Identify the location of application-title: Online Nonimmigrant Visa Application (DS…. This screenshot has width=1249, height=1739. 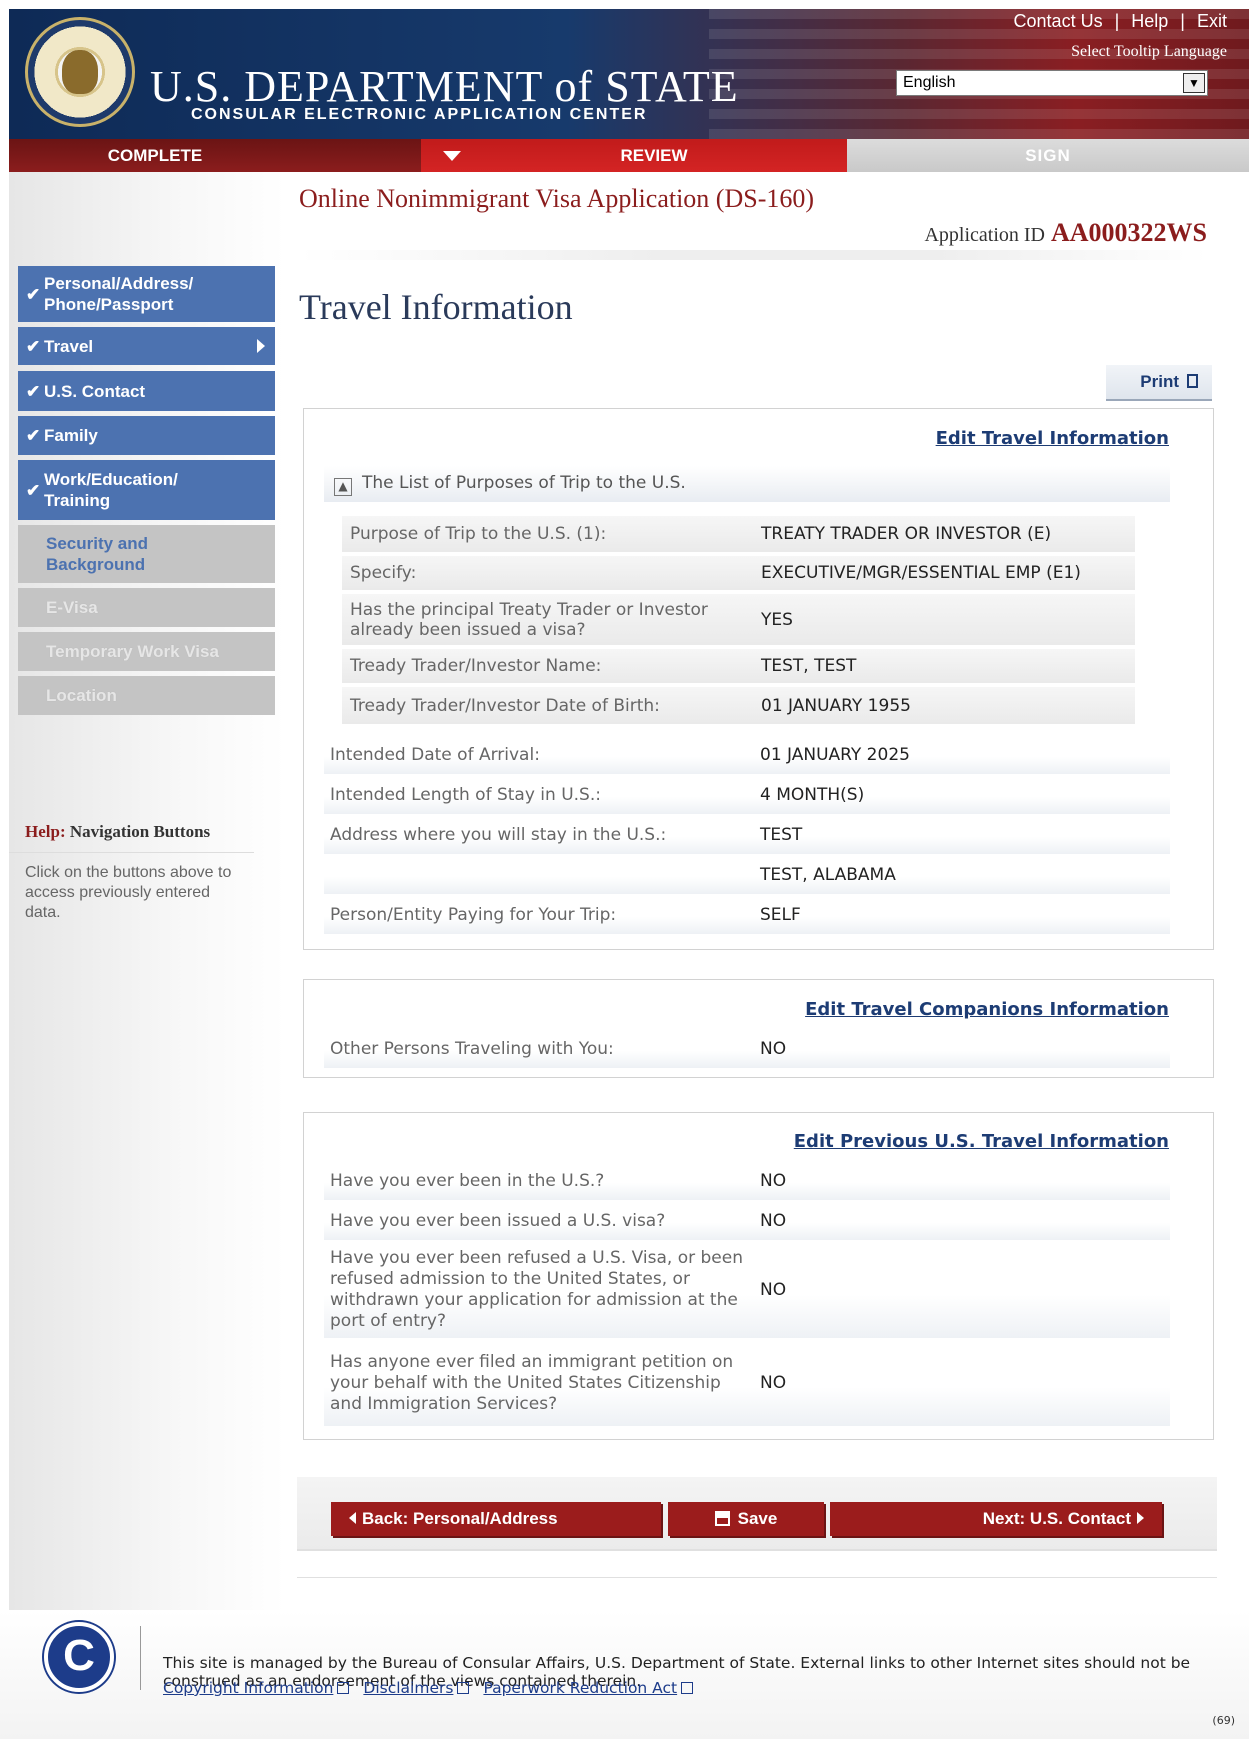
(557, 198).